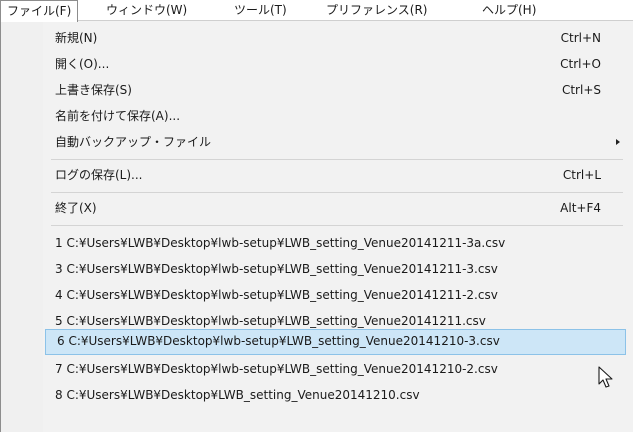 This screenshot has height=432, width=633. Describe the element at coordinates (133, 142) in the screenshot. I see `menu-item-label: 自動バックアップ・ファイル` at that location.